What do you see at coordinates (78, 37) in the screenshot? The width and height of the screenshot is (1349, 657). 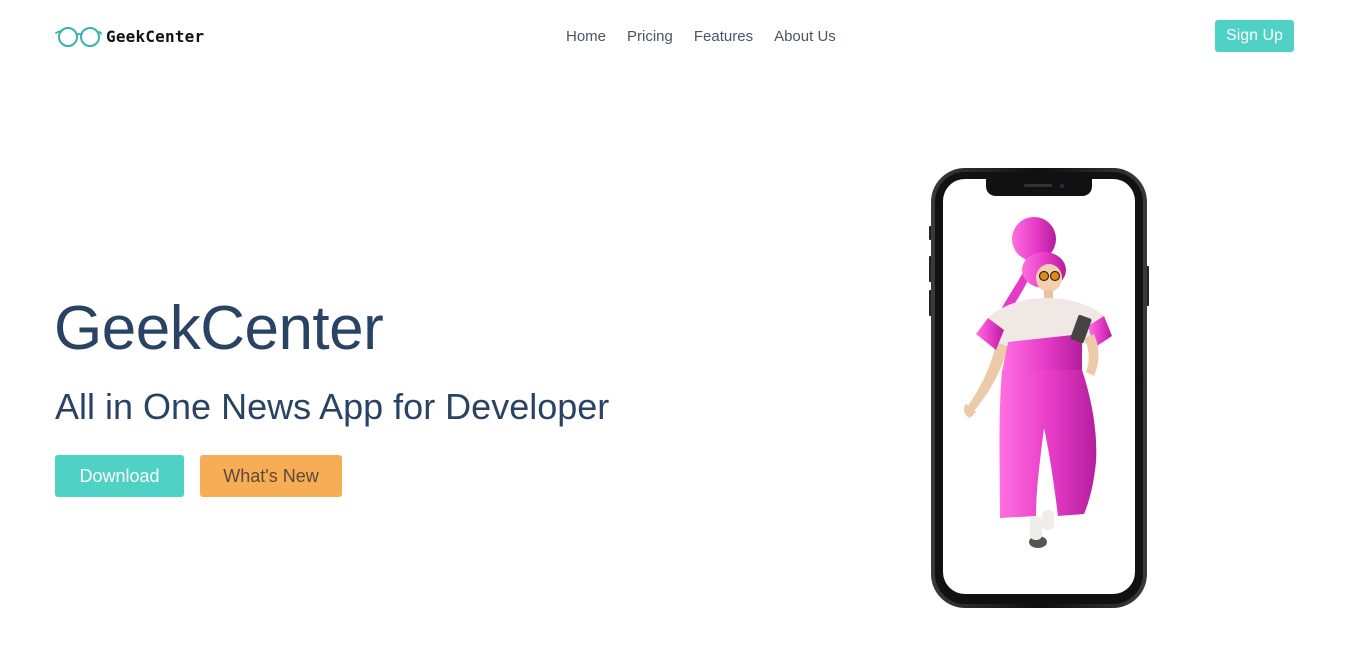 I see `glasses-icon` at bounding box center [78, 37].